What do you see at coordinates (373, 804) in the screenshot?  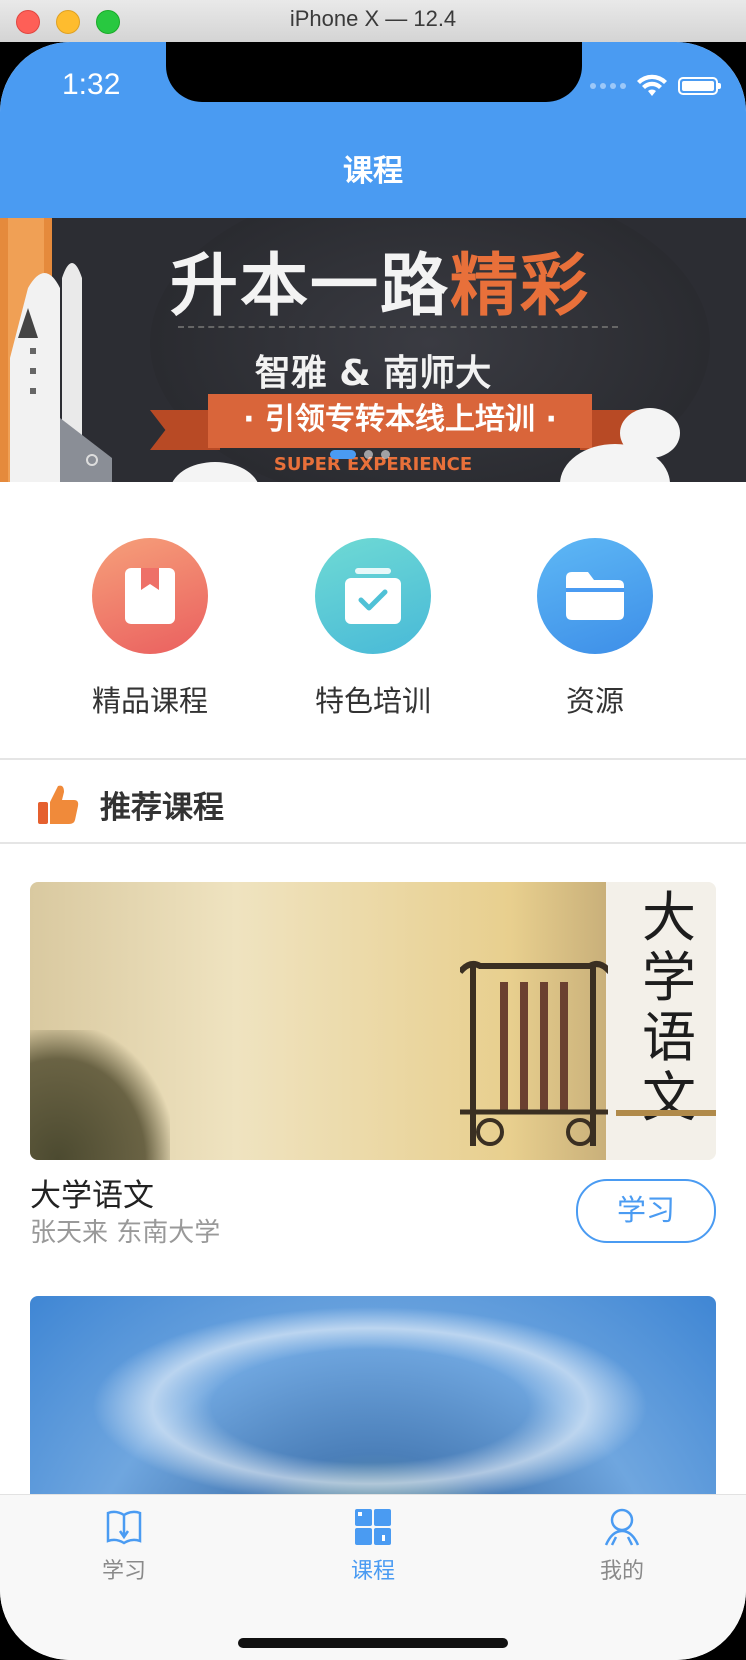 I see `recommend-header: 推荐课程` at bounding box center [373, 804].